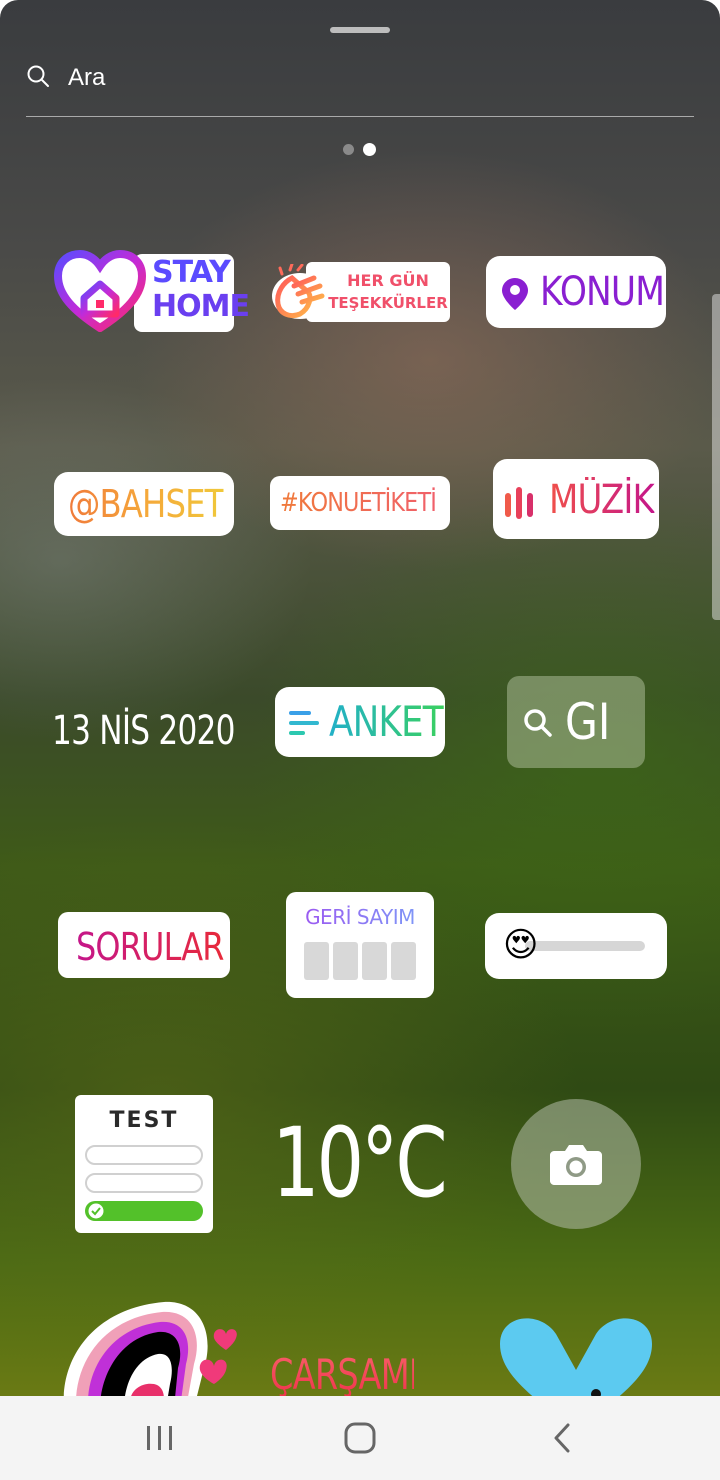  Describe the element at coordinates (360, 945) in the screenshot. I see `countdown-sticker: GERİ SAYIM` at that location.